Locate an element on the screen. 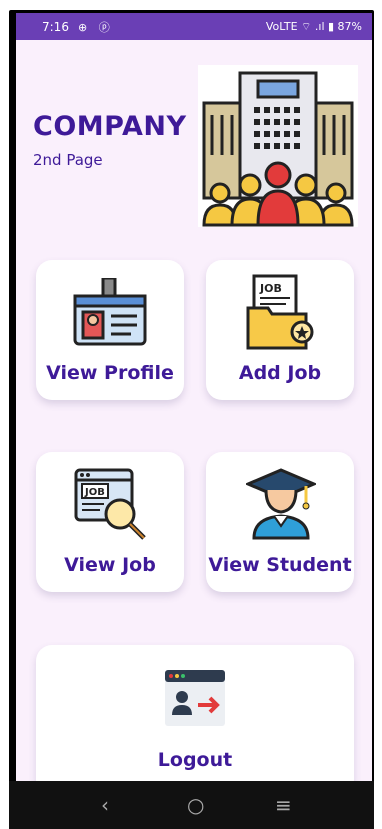 Image resolution: width=382 pixels, height=829 pixels. logout-card: Logout is located at coordinates (195, 713).